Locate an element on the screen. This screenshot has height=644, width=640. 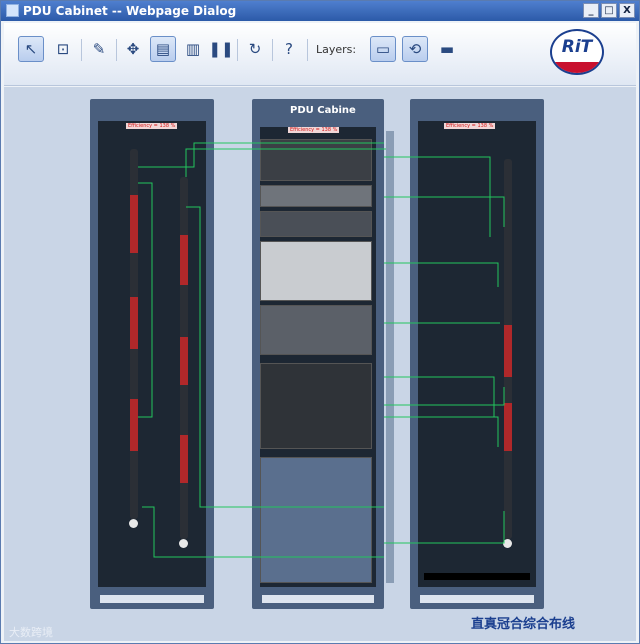
refresh-icon: ↻ is located at coordinates (255, 49).